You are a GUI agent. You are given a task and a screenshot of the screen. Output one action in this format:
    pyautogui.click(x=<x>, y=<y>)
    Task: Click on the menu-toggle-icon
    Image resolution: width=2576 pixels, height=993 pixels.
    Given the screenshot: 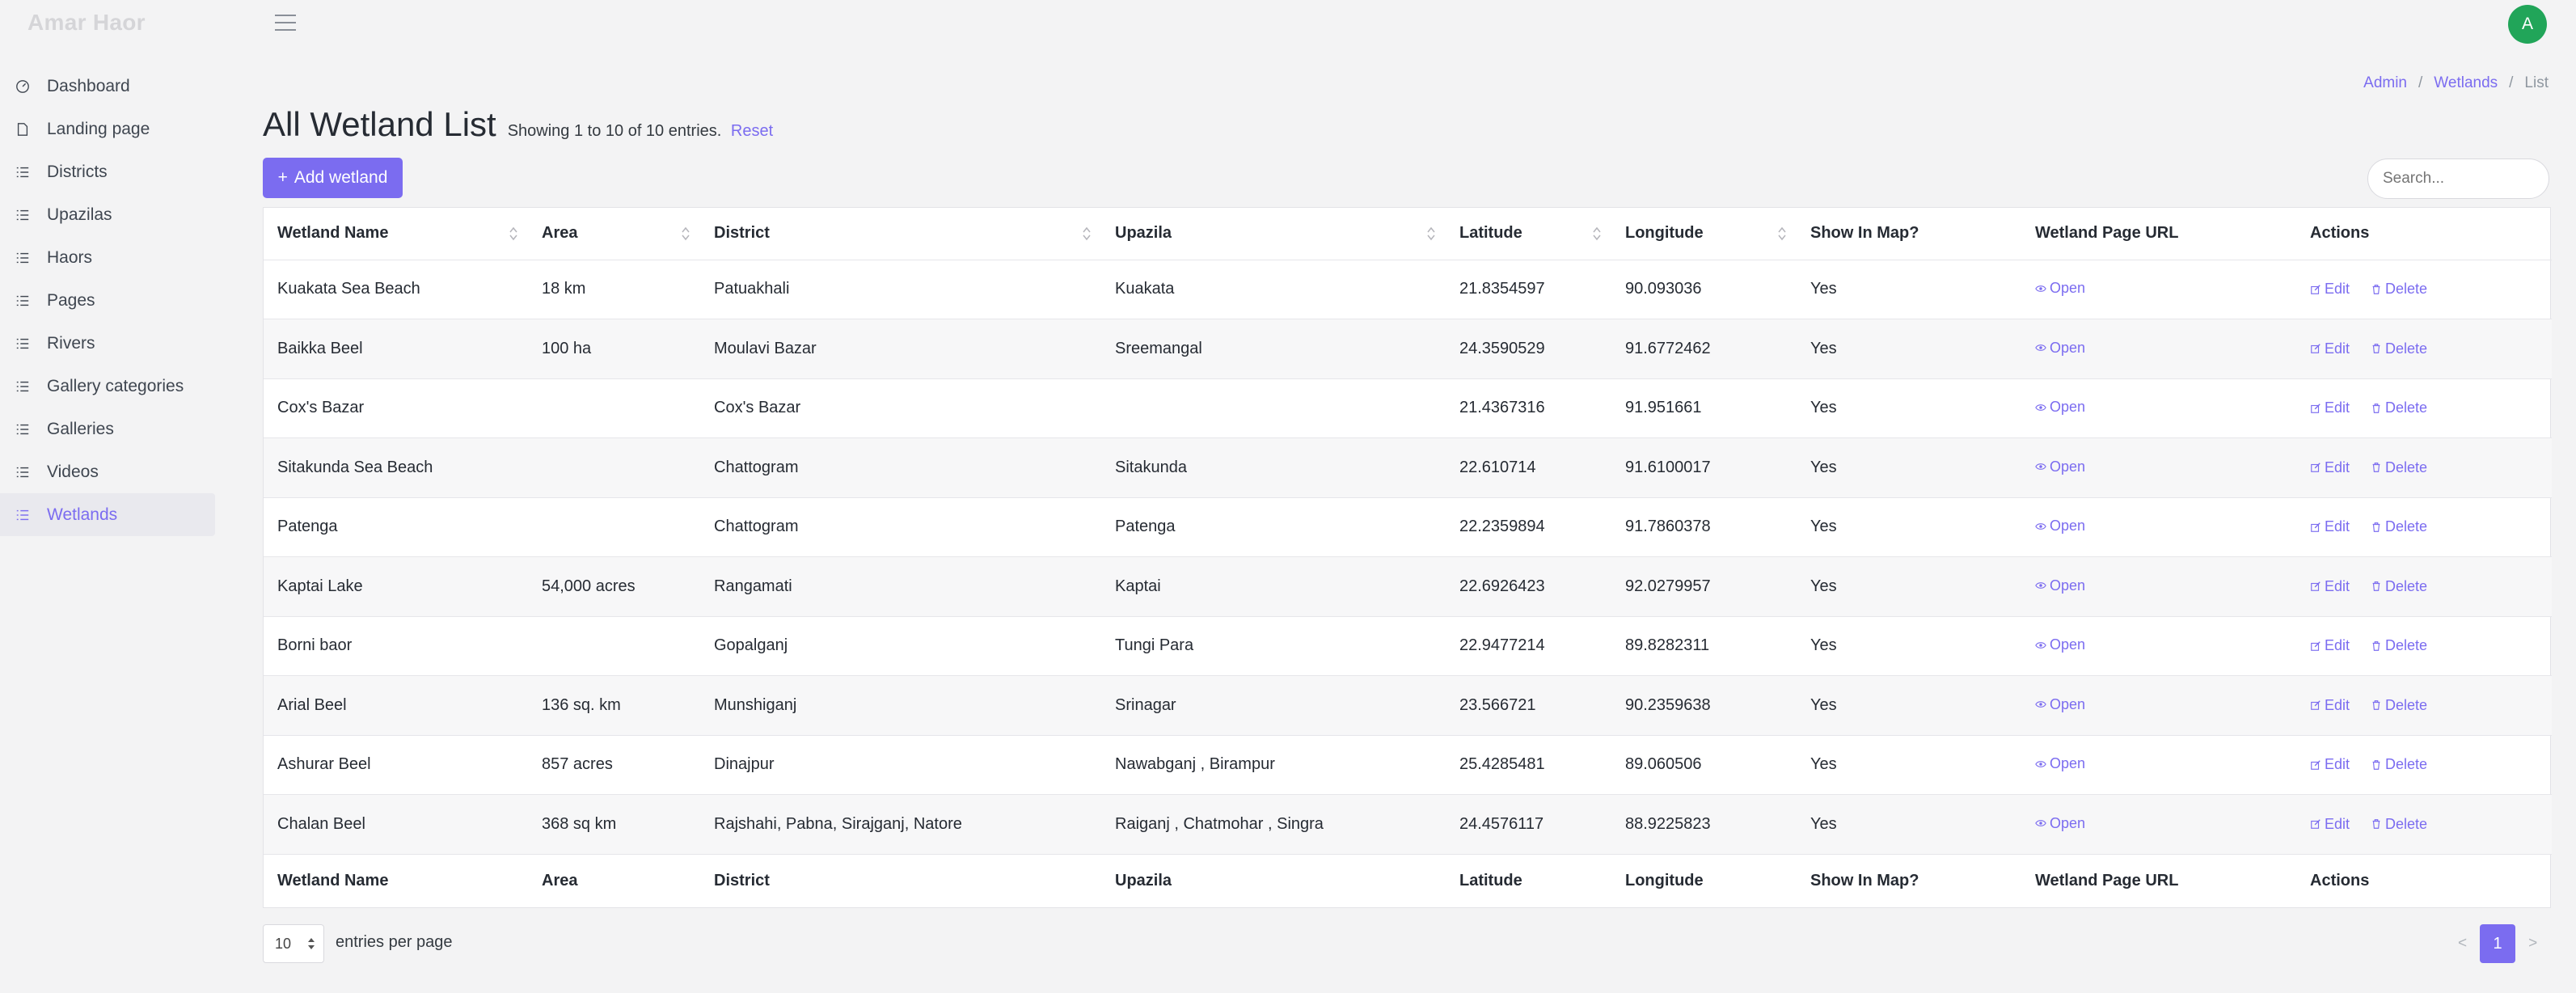 What is the action you would take?
    pyautogui.click(x=285, y=24)
    